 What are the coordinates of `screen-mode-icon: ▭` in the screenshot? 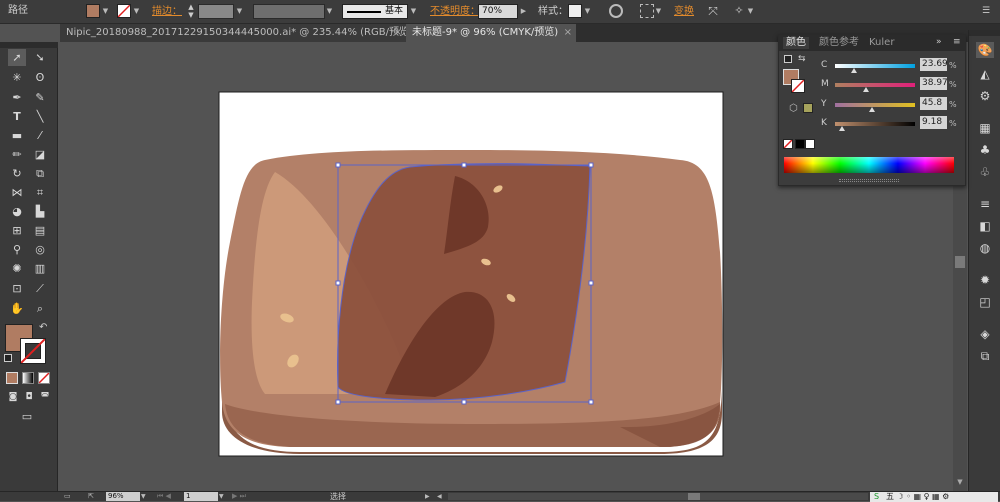 It's located at (27, 416).